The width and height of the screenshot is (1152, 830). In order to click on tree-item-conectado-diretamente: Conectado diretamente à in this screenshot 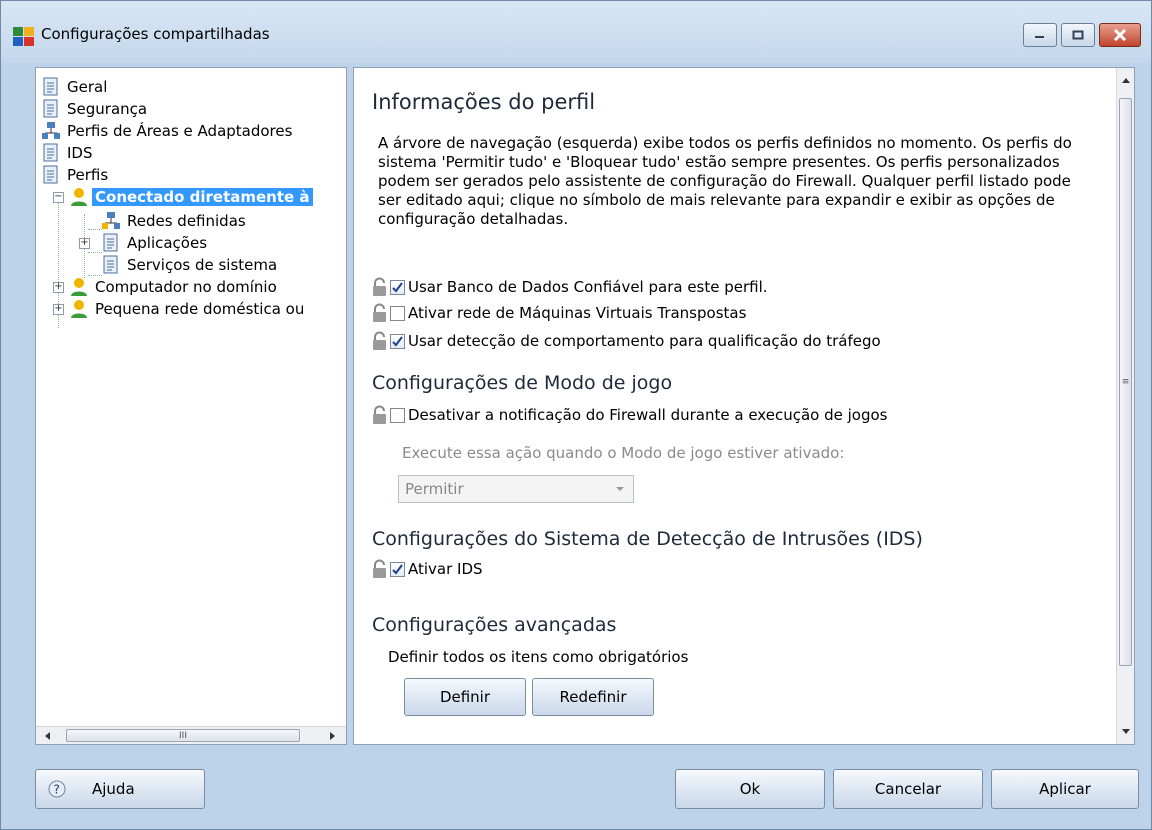, I will do `click(191, 197)`.